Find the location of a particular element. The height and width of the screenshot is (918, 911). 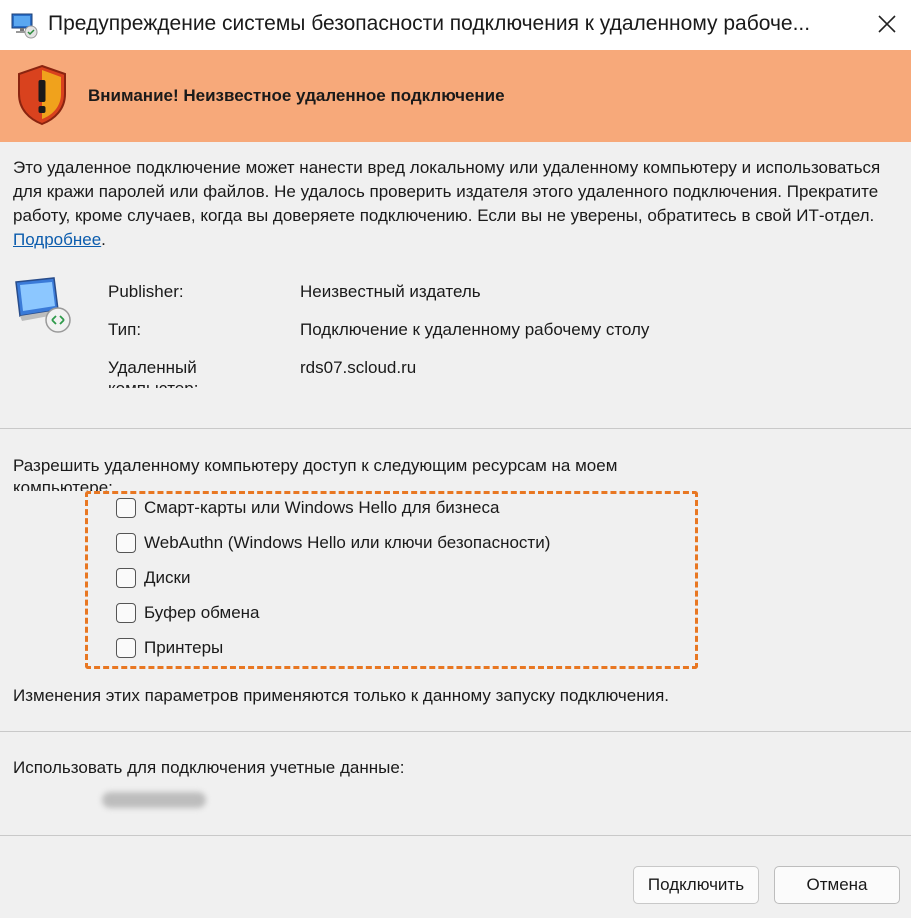

checkbox-printers: Принтеры is located at coordinates (169, 648).